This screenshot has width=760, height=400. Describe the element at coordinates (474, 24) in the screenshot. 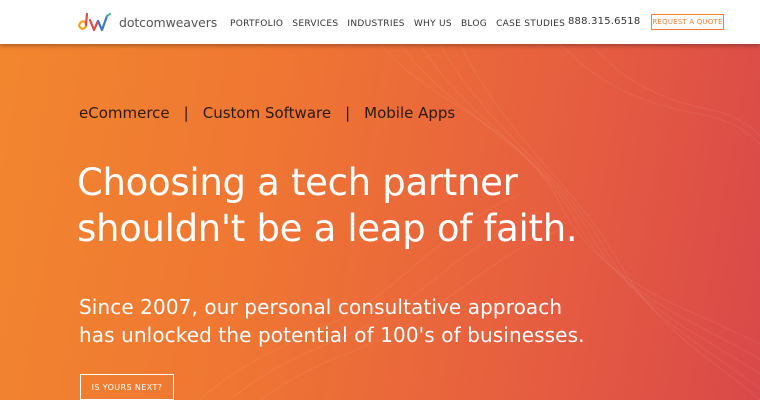

I see `nav-item-blog: BLOG` at that location.